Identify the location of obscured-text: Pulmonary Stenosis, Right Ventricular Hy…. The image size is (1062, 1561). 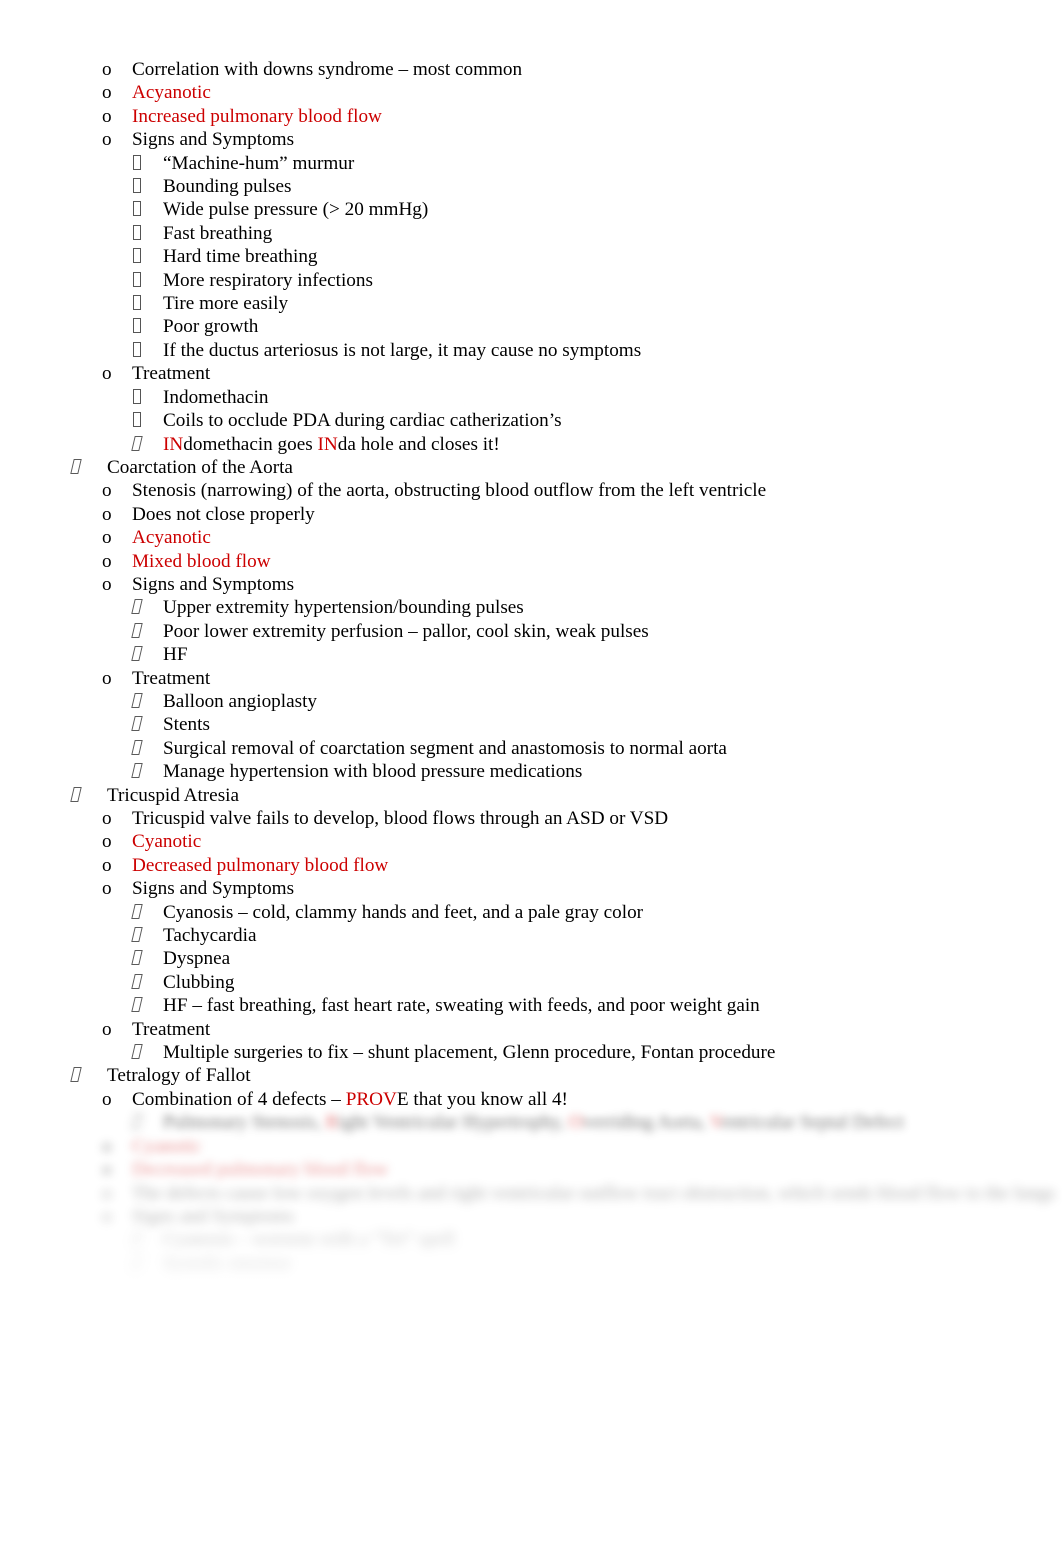
(533, 1122).